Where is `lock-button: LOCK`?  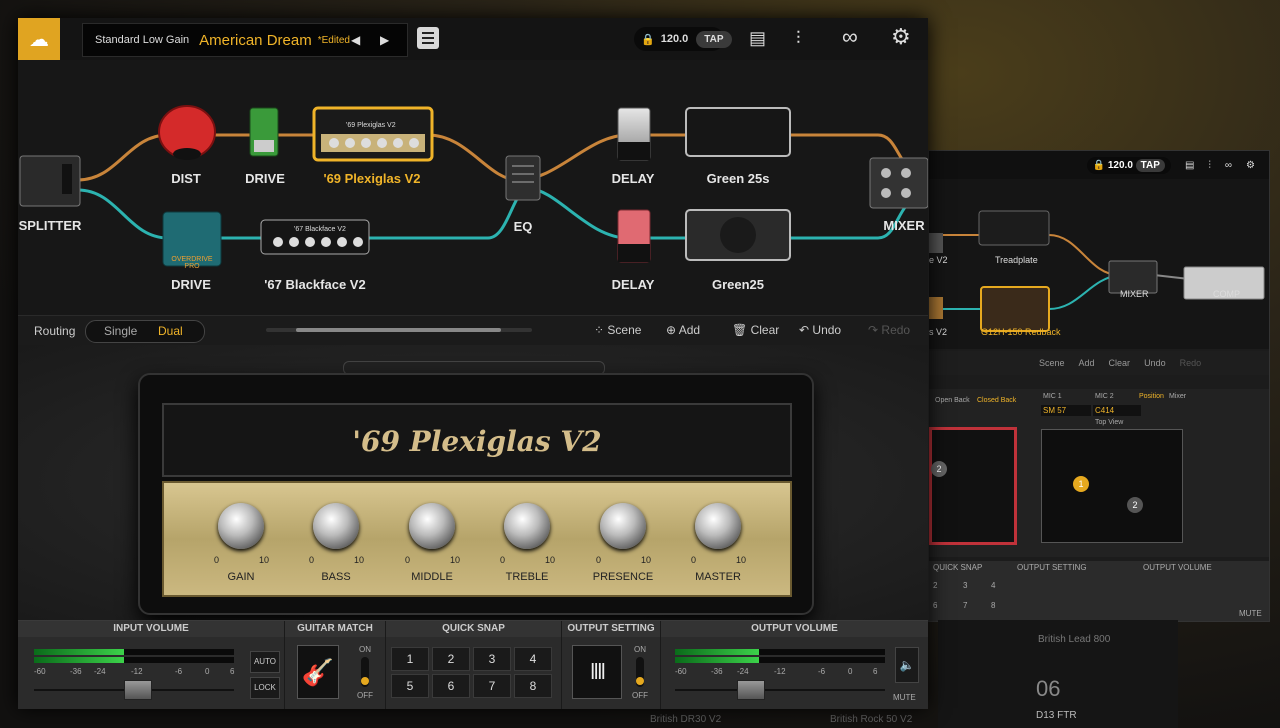 lock-button: LOCK is located at coordinates (265, 688).